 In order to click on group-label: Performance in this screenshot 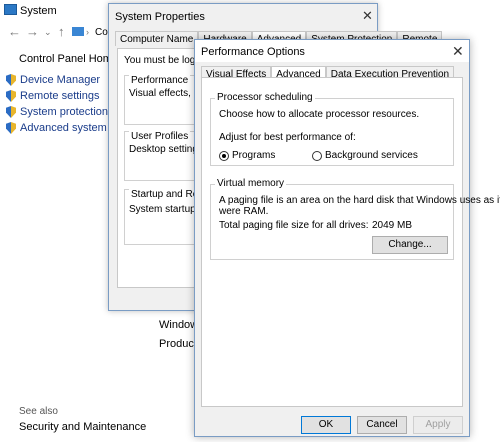, I will do `click(160, 80)`.